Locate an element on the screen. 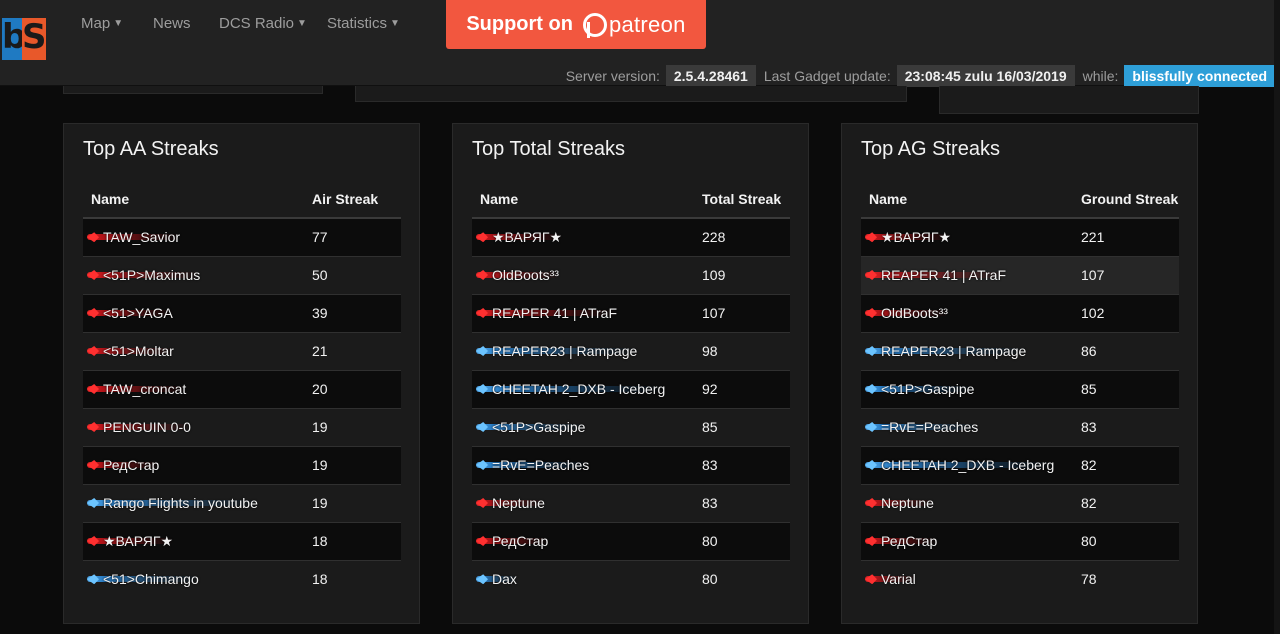  player-name-cell: REAPER23 | Rampage is located at coordinates (967, 350).